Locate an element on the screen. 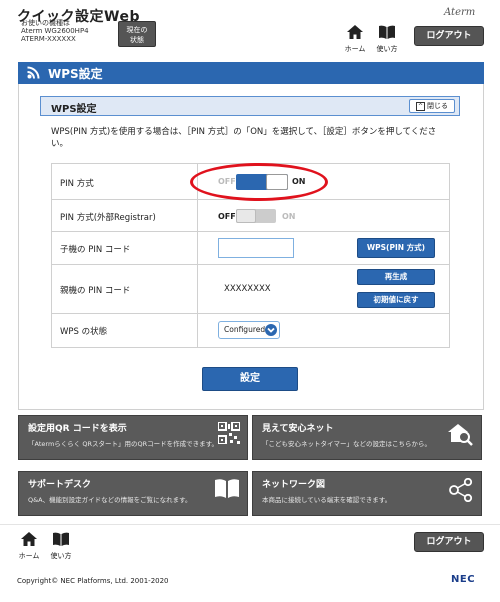 This screenshot has width=500, height=602. qr-code-icon is located at coordinates (229, 433).